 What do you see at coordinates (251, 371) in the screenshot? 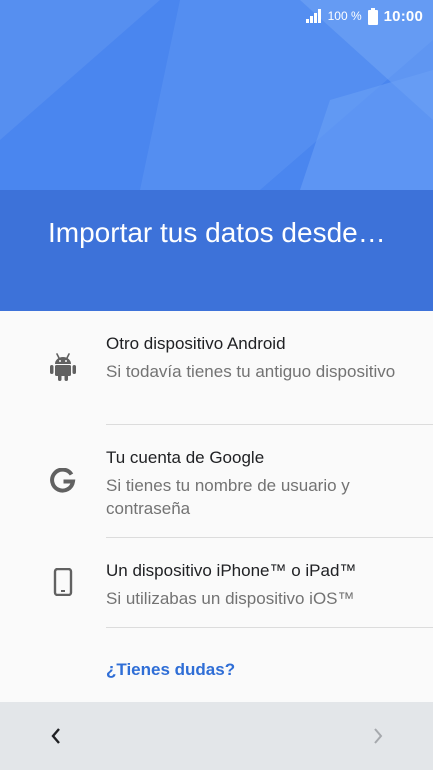
I see `option-subtitle: Si todavía tienes tu antiguo dispositivo` at bounding box center [251, 371].